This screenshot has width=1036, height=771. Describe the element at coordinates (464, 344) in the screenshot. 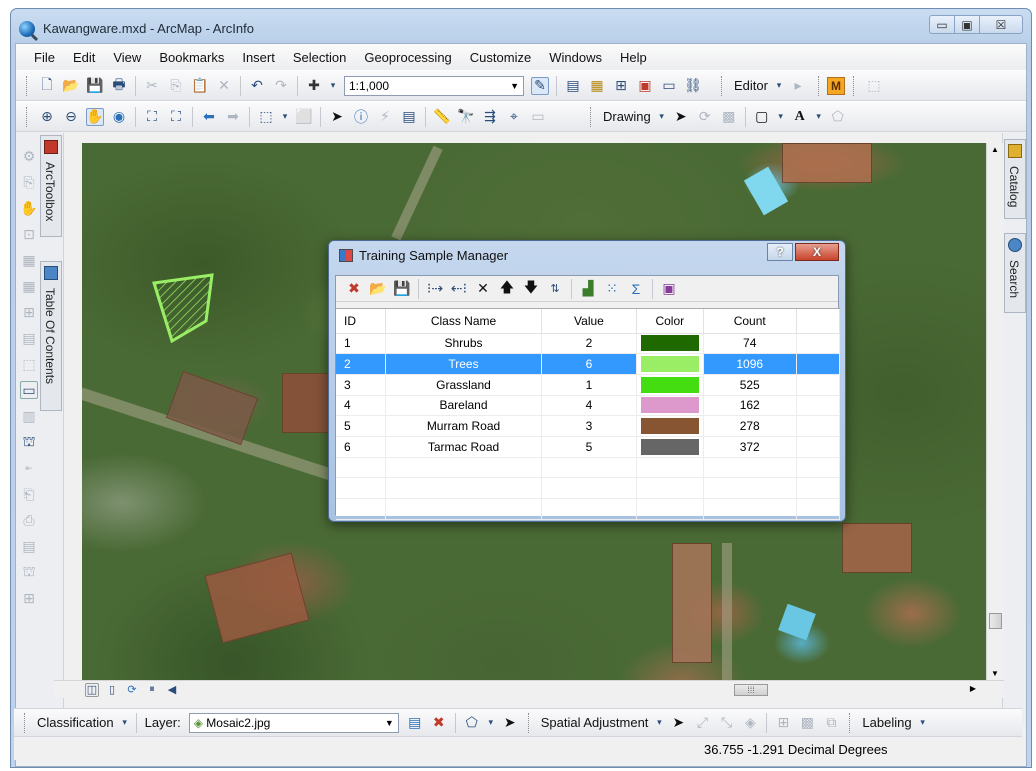

I see `cell-class-name: Shrubs` at that location.